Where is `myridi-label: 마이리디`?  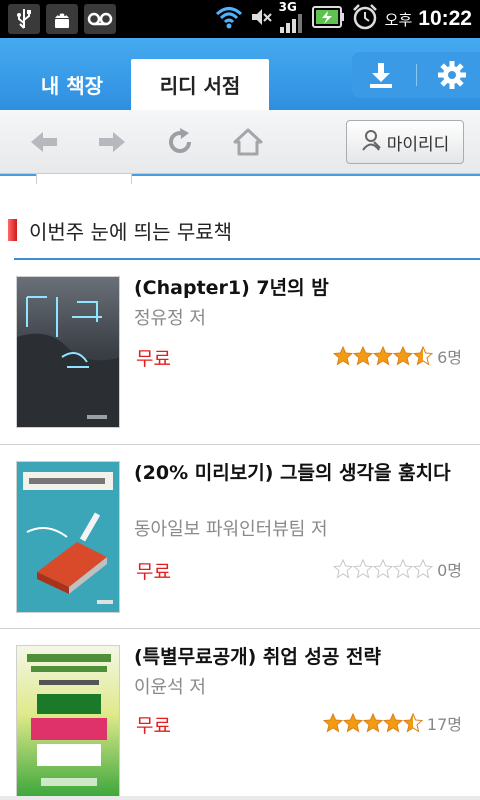 myridi-label: 마이리디 is located at coordinates (418, 144).